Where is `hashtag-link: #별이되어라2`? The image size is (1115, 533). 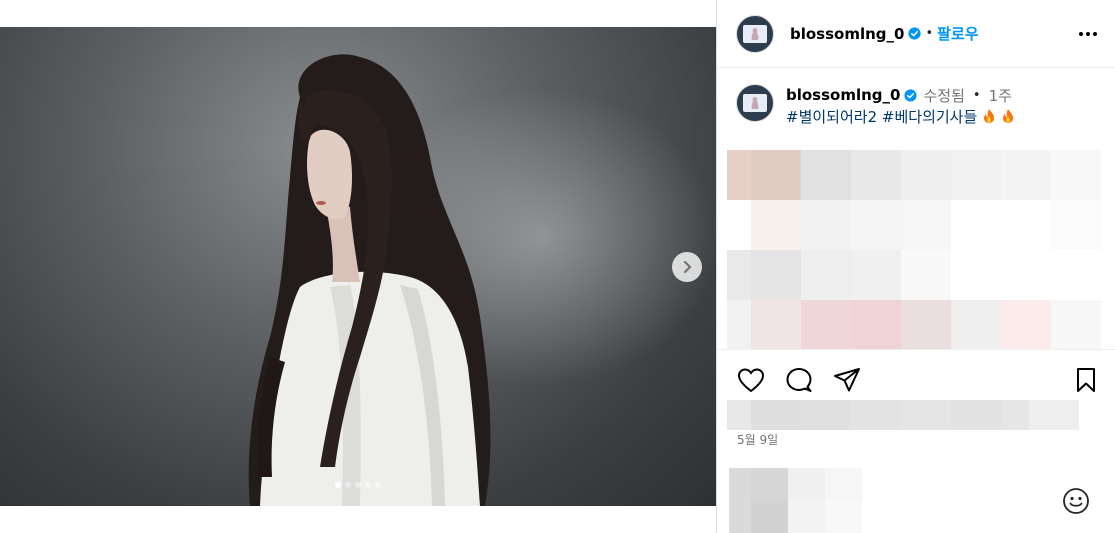 hashtag-link: #별이되어라2 is located at coordinates (831, 117).